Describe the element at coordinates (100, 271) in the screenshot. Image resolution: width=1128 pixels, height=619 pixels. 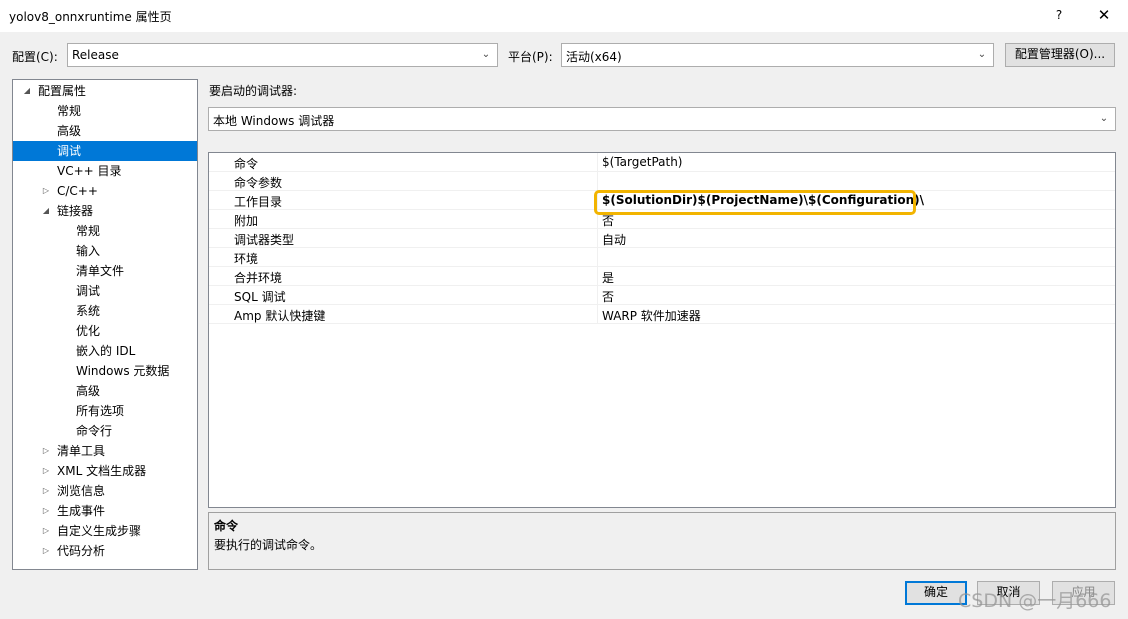
I see `tree-item-label: 清单文件` at that location.